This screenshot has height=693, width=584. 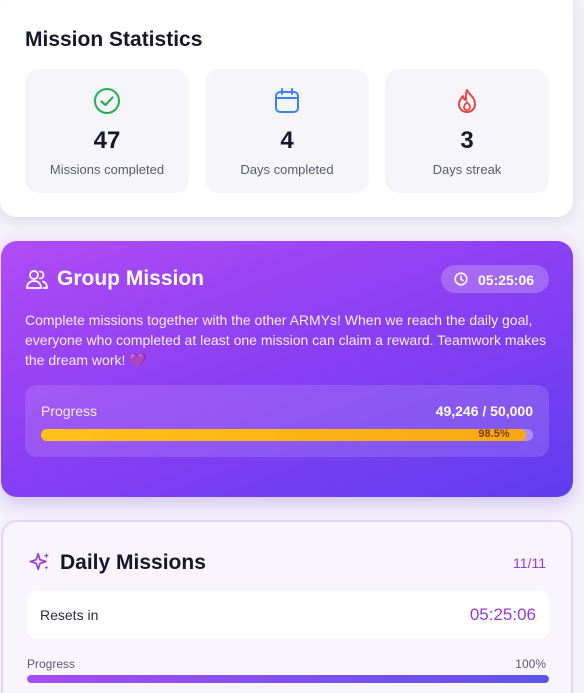 What do you see at coordinates (107, 140) in the screenshot?
I see `stat-value: 47` at bounding box center [107, 140].